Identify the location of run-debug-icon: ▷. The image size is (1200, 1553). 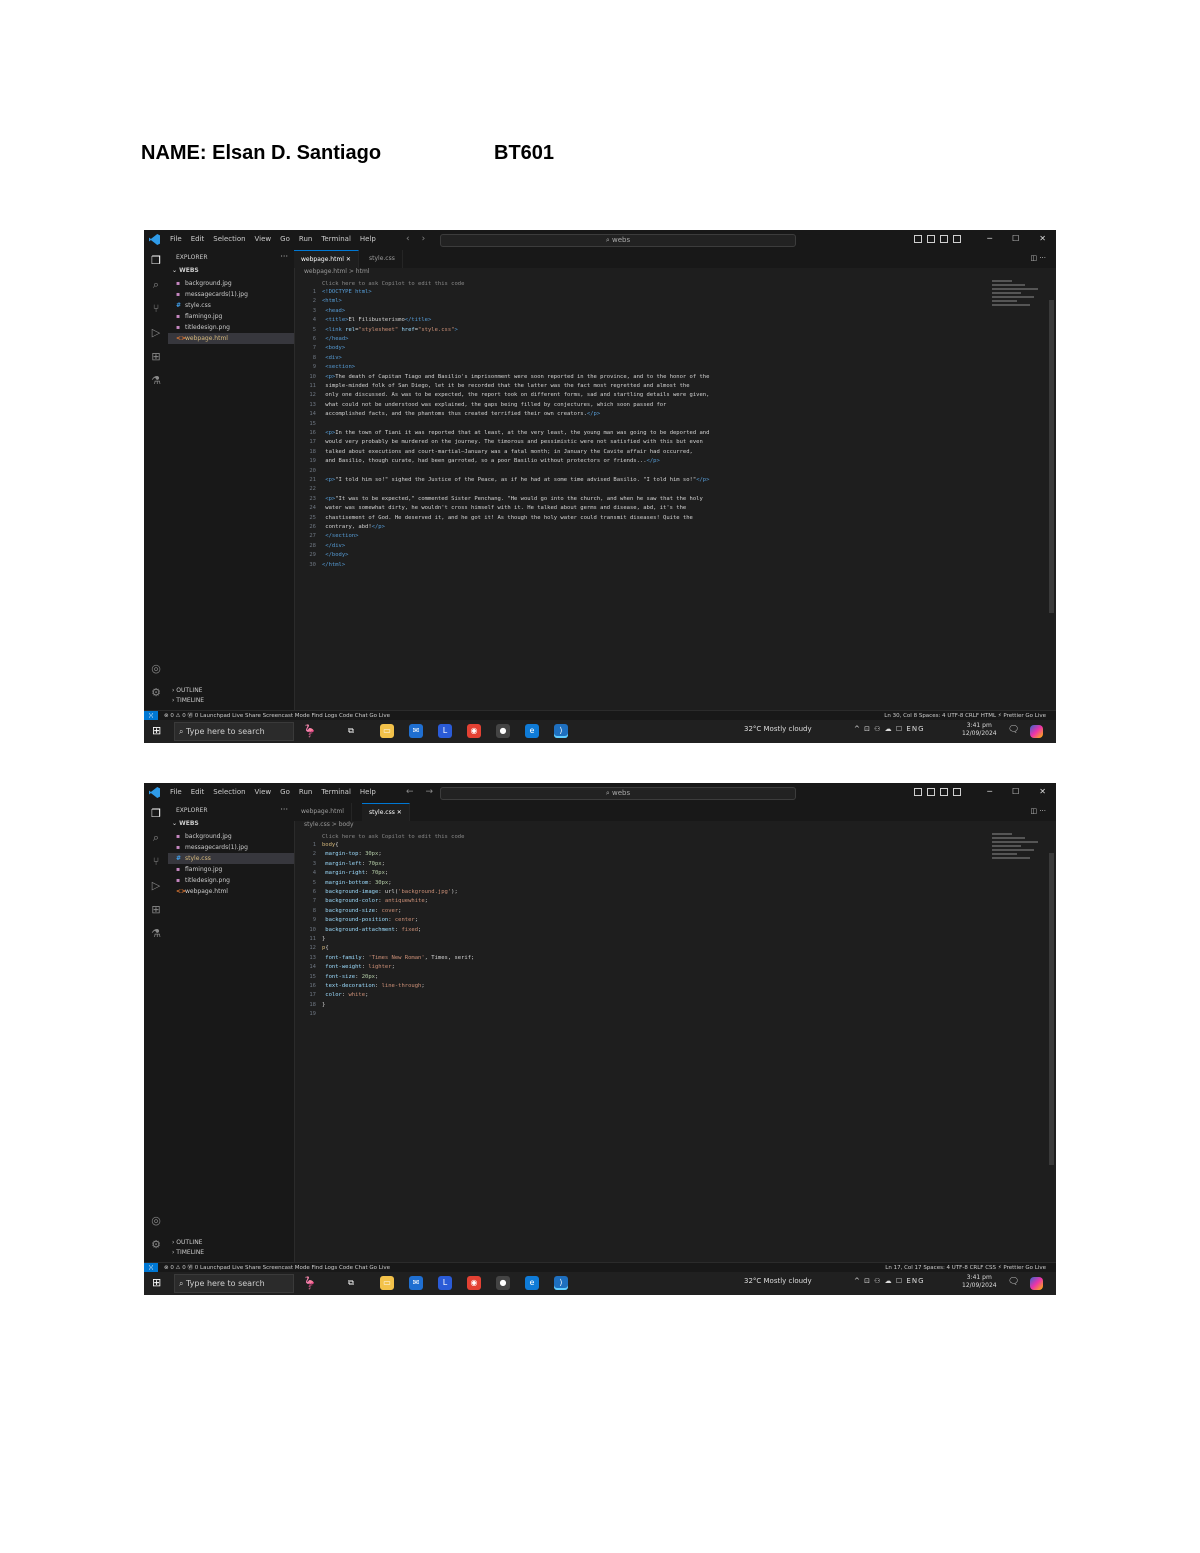
(156, 333).